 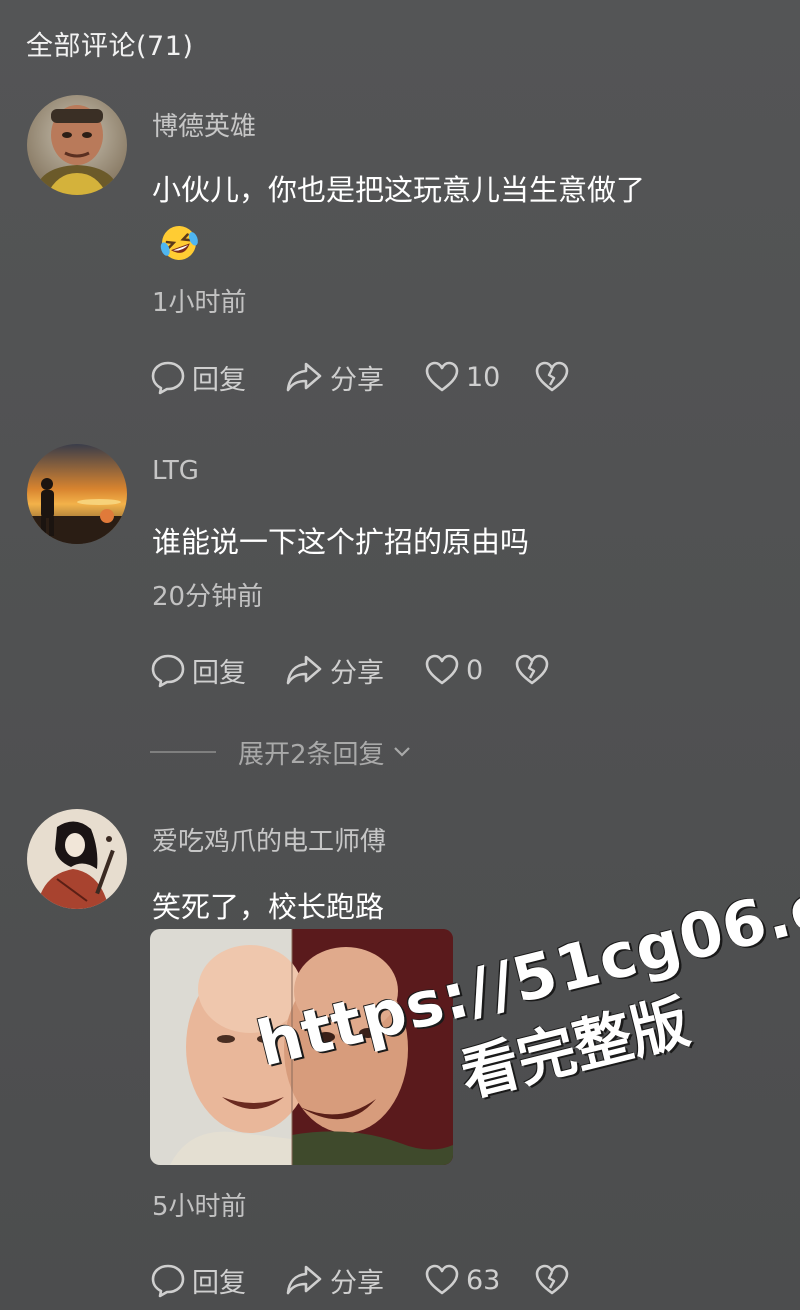 What do you see at coordinates (179, 243) in the screenshot?
I see `laughing-tears-emoji` at bounding box center [179, 243].